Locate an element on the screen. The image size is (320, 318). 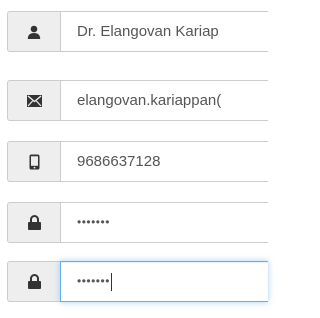
password-addon is located at coordinates (33, 222).